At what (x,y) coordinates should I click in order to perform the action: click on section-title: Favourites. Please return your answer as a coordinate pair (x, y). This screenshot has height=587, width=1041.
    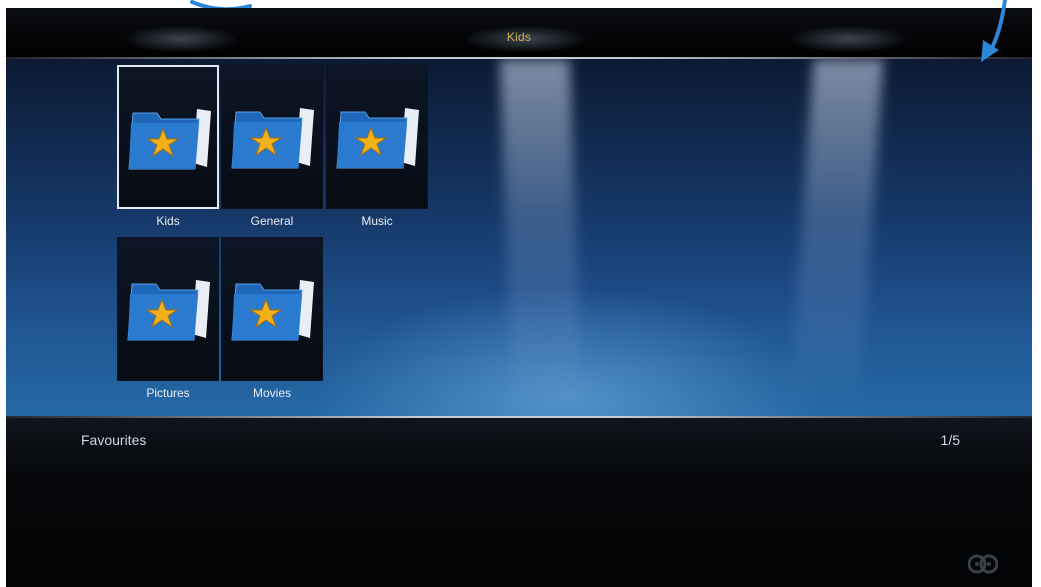
    Looking at the image, I should click on (114, 440).